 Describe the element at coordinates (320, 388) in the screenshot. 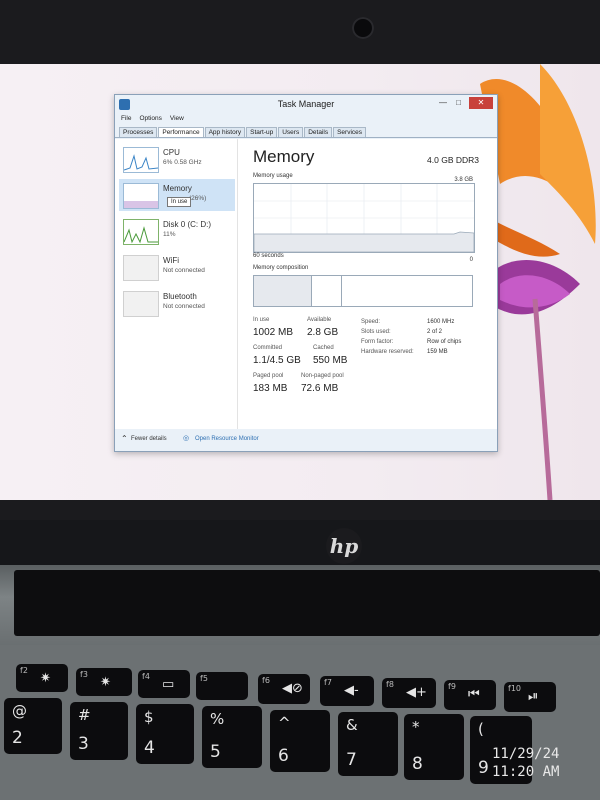

I see `non-paged-pool-value: 72.6 MB` at that location.